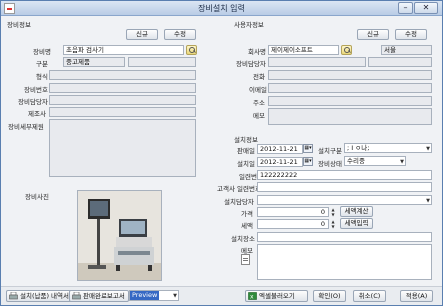 Image resolution: width=443 pixels, height=306 pixels. Describe the element at coordinates (369, 296) in the screenshot. I see `cancel-button: 취소(C)` at that location.